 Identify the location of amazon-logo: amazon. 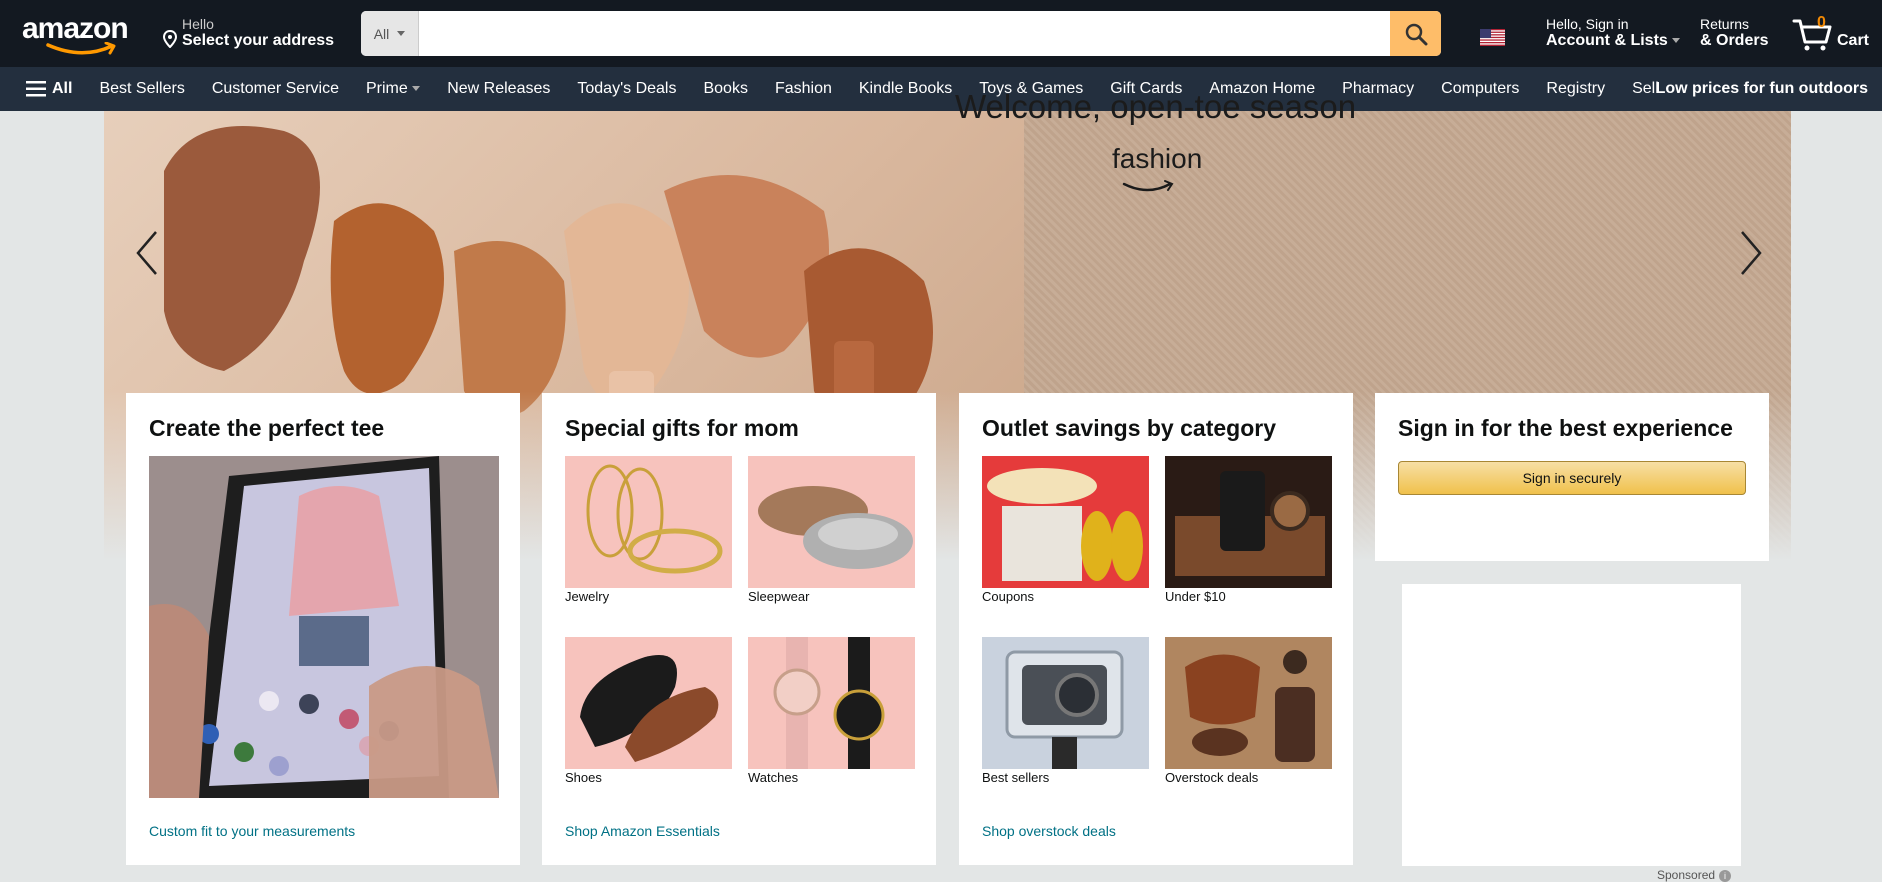
(79, 36).